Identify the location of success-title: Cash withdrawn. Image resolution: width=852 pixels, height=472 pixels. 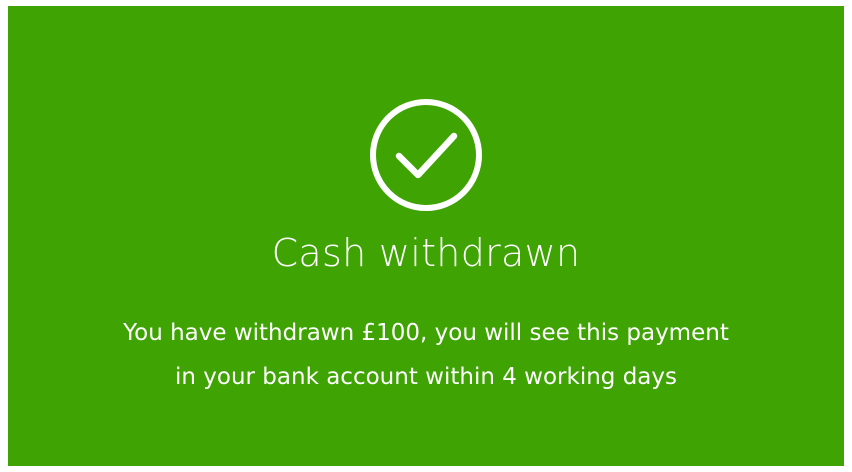
(426, 253).